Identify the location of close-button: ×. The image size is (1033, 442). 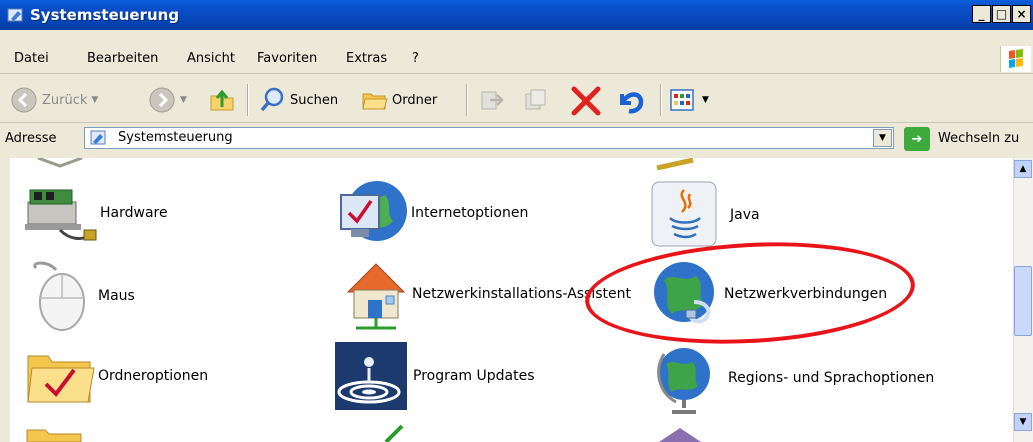
(1021, 14).